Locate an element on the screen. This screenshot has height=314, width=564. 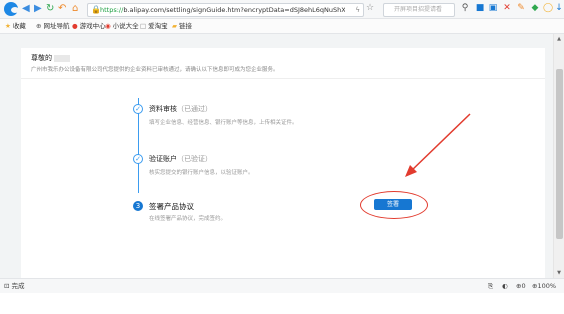
refresh-icon: ↻ is located at coordinates (50, 9).